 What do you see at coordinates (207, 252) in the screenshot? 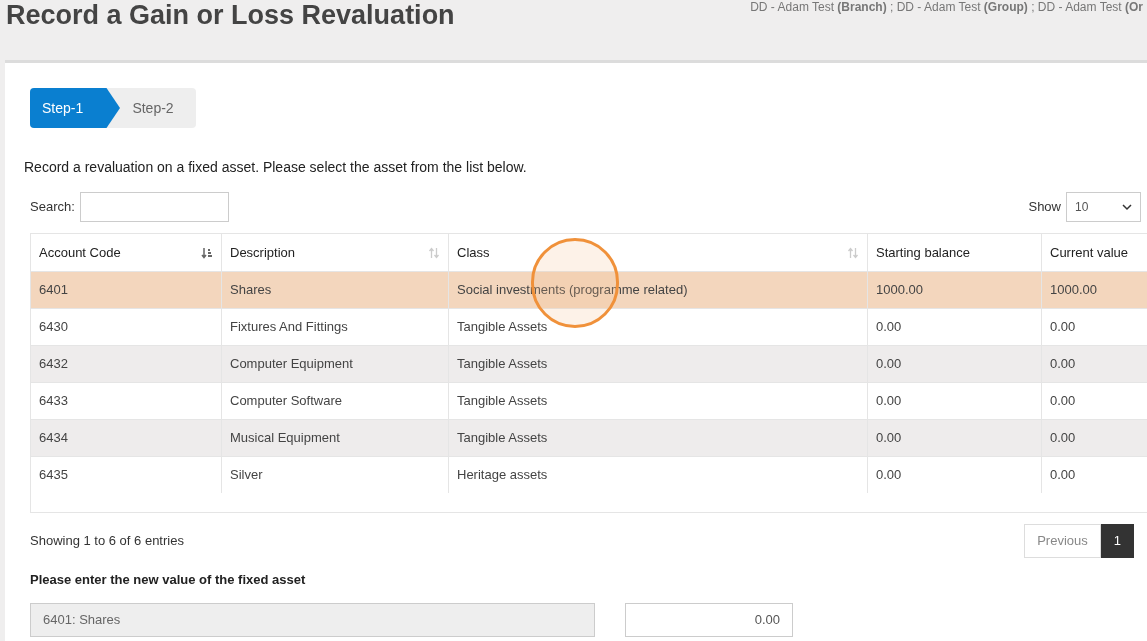
I see `sort-descending-icon` at bounding box center [207, 252].